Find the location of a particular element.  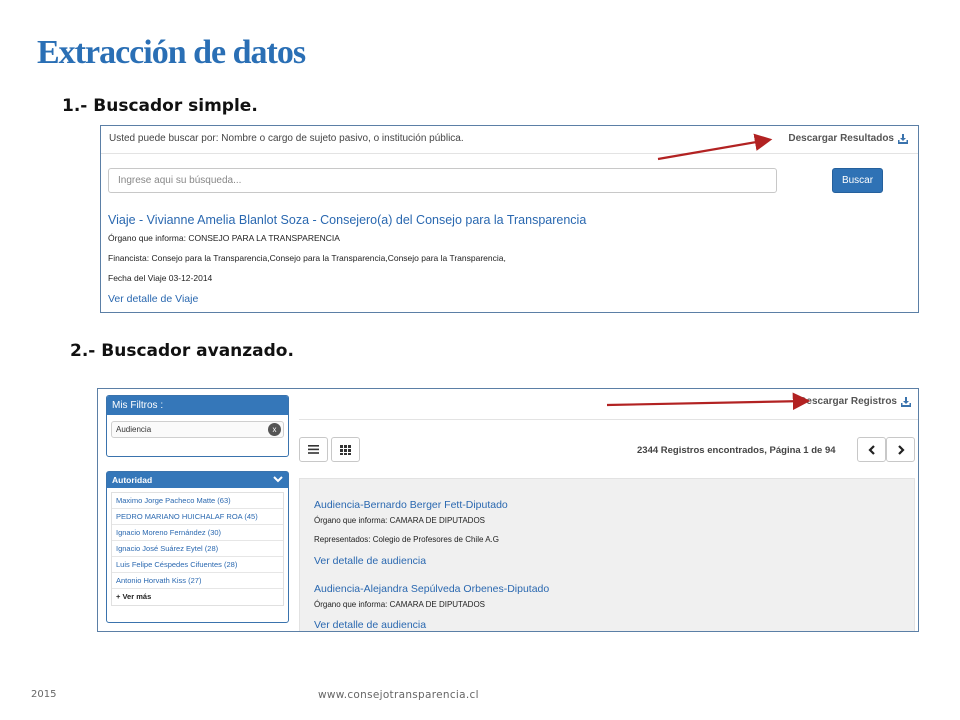

search-button: Buscar is located at coordinates (857, 180).